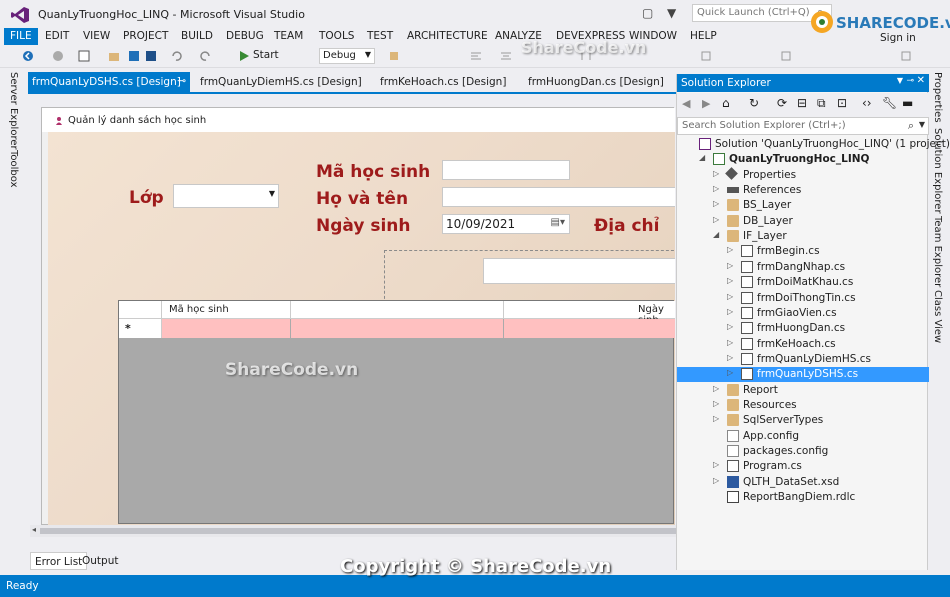 The height and width of the screenshot is (597, 950). Describe the element at coordinates (782, 103) in the screenshot. I see `refresh-icon: ⟳` at that location.